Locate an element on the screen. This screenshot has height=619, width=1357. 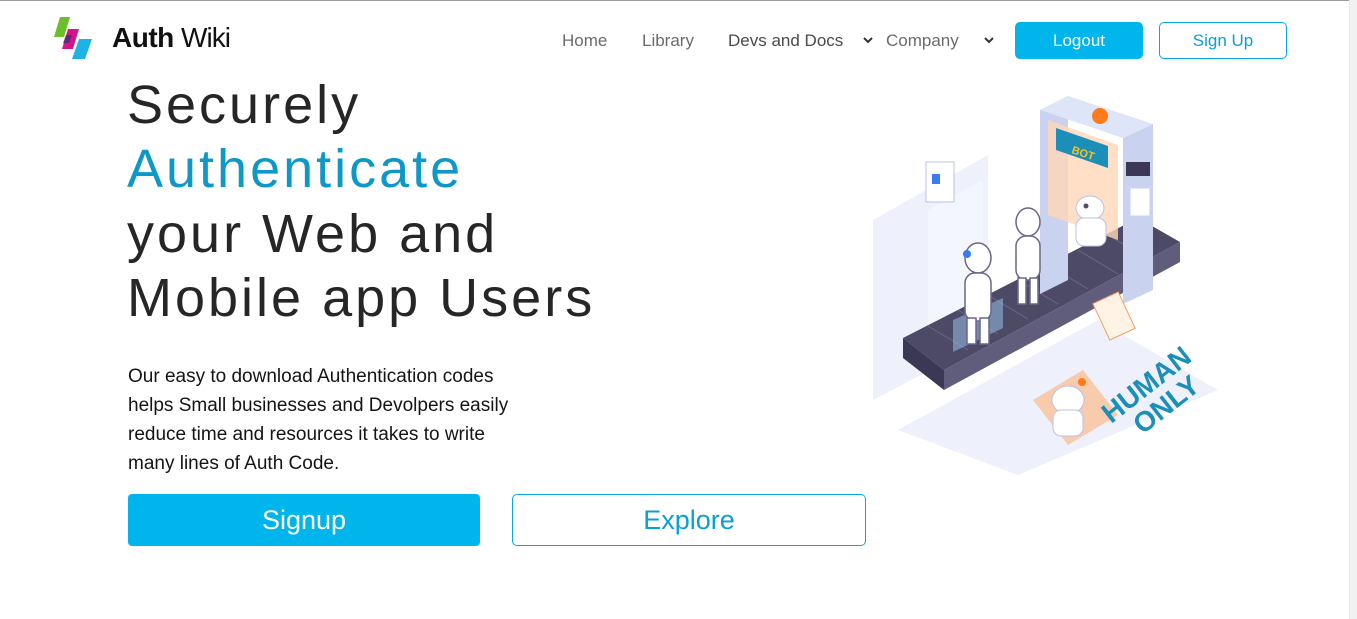
nav-library: Library is located at coordinates (668, 41).